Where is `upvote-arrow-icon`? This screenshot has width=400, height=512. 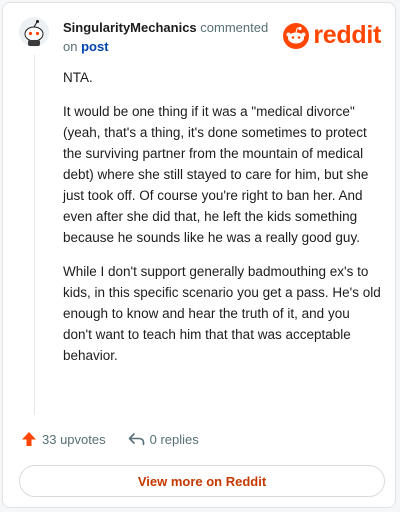 upvote-arrow-icon is located at coordinates (29, 439).